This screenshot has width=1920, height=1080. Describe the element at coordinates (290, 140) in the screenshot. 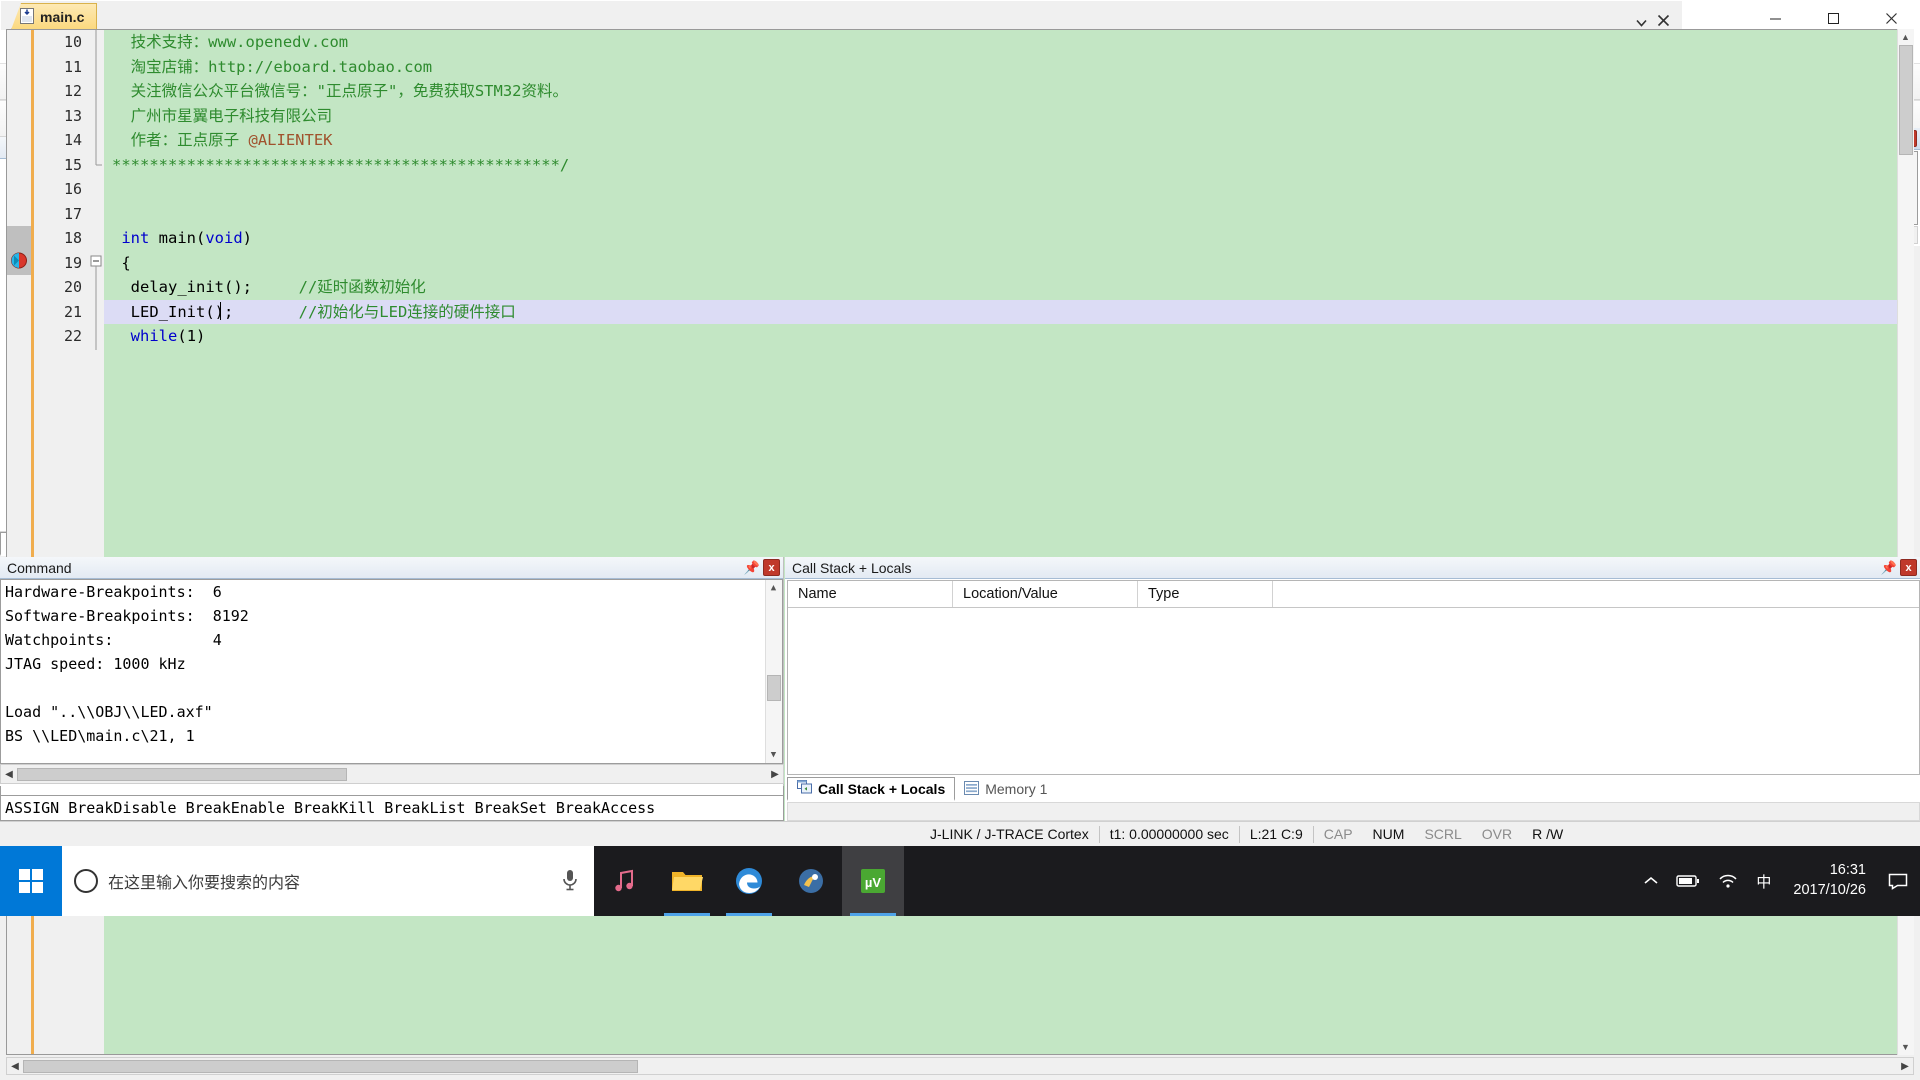

I see `code-segment: @ALIENTEK` at that location.